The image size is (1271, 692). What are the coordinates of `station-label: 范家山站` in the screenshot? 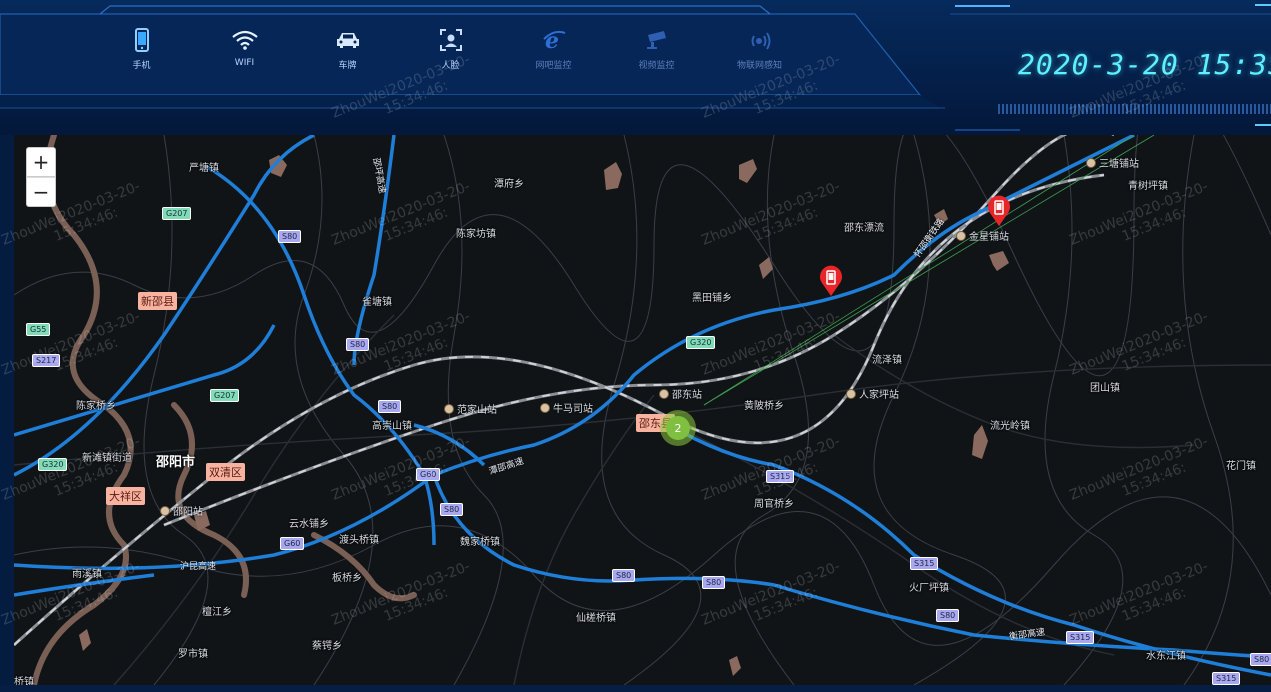 It's located at (470, 408).